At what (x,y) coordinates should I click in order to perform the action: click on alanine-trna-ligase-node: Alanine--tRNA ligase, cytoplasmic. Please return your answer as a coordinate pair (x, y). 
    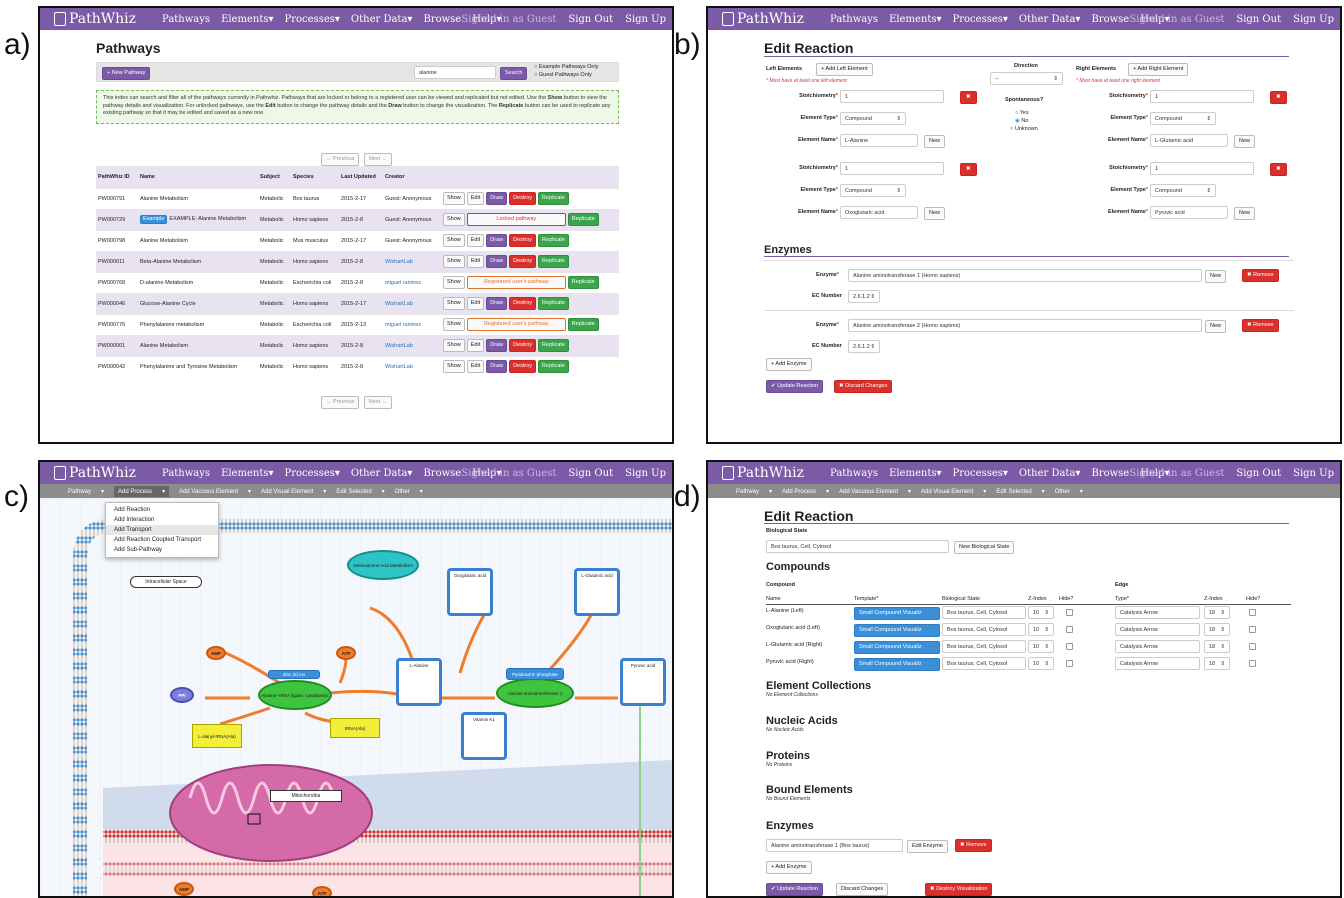
    Looking at the image, I should click on (295, 695).